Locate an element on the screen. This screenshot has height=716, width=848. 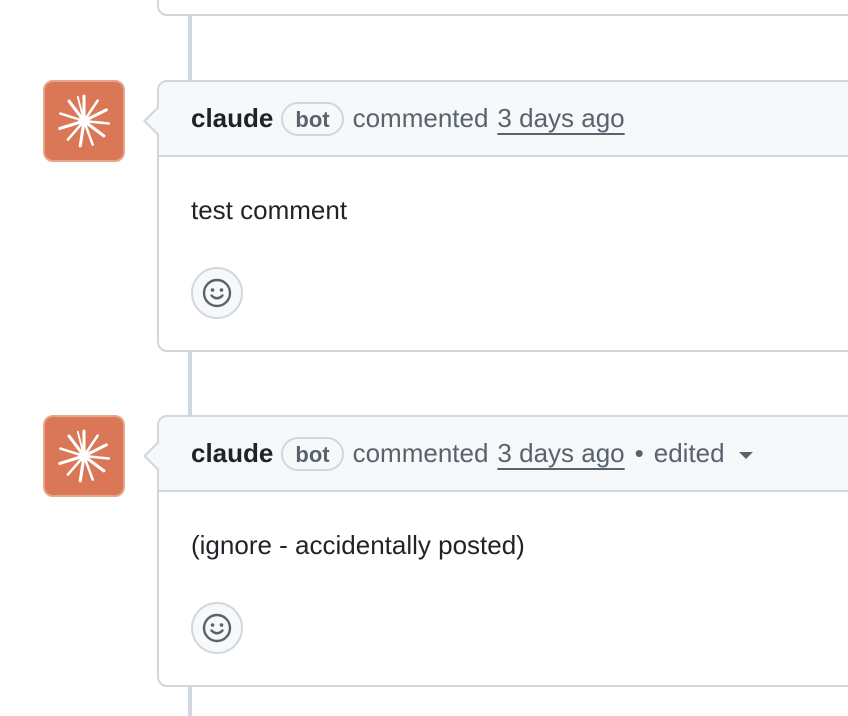
comment-header: claude bot commented 3 days ago is located at coordinates (503, 119).